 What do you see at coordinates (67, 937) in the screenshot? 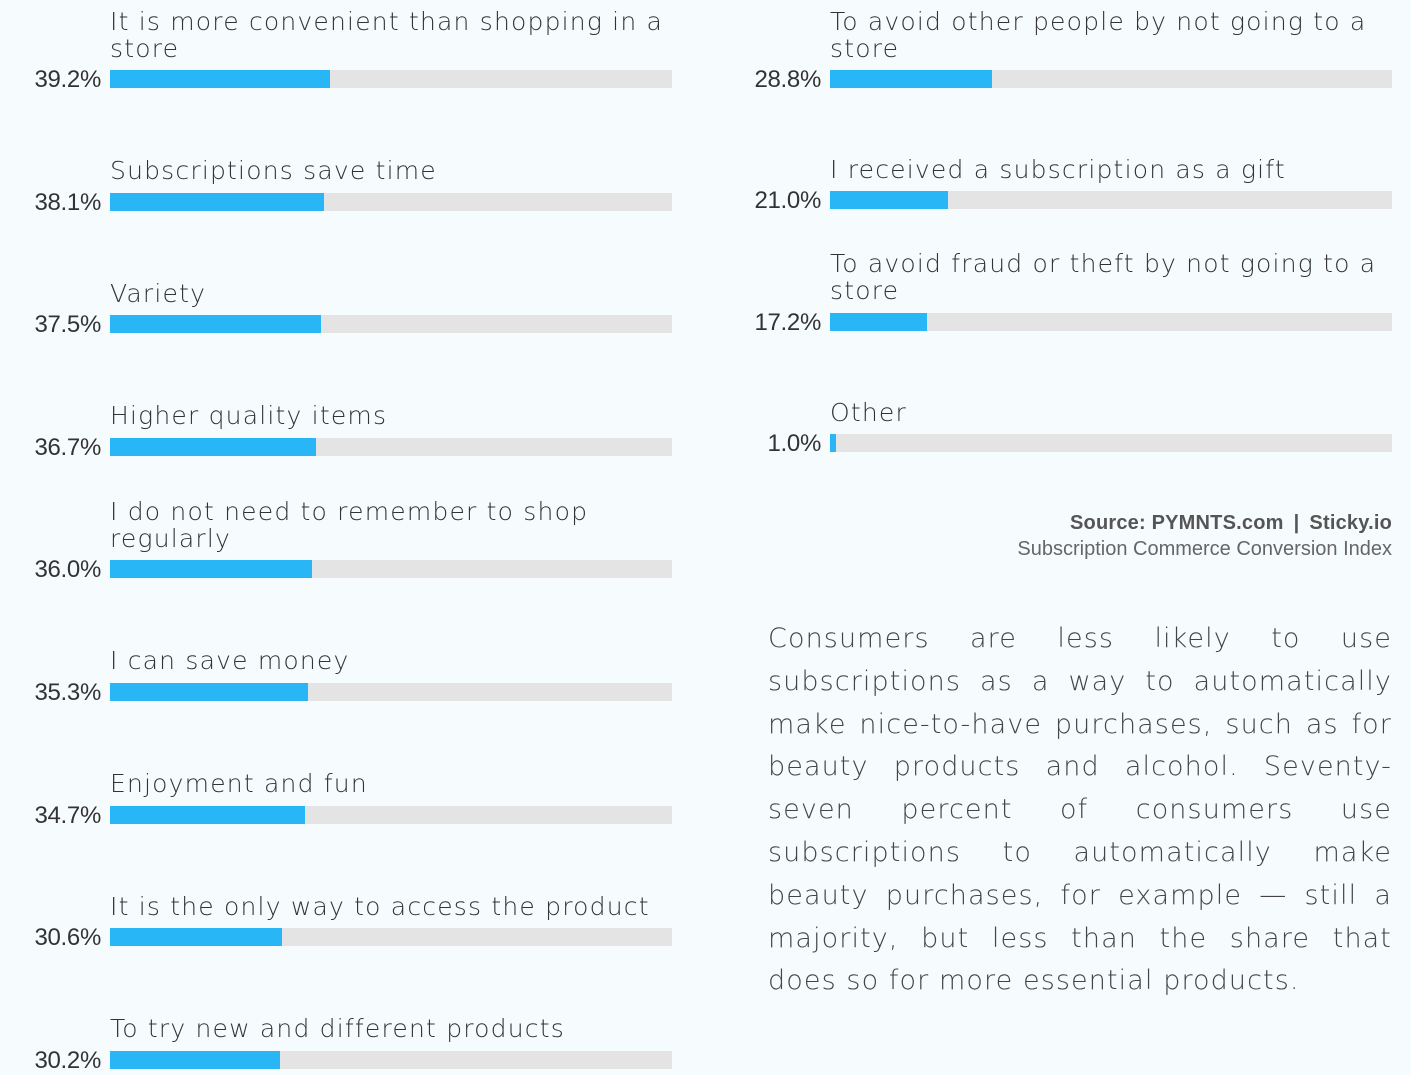
I see `bar-value-label: 30.6%` at bounding box center [67, 937].